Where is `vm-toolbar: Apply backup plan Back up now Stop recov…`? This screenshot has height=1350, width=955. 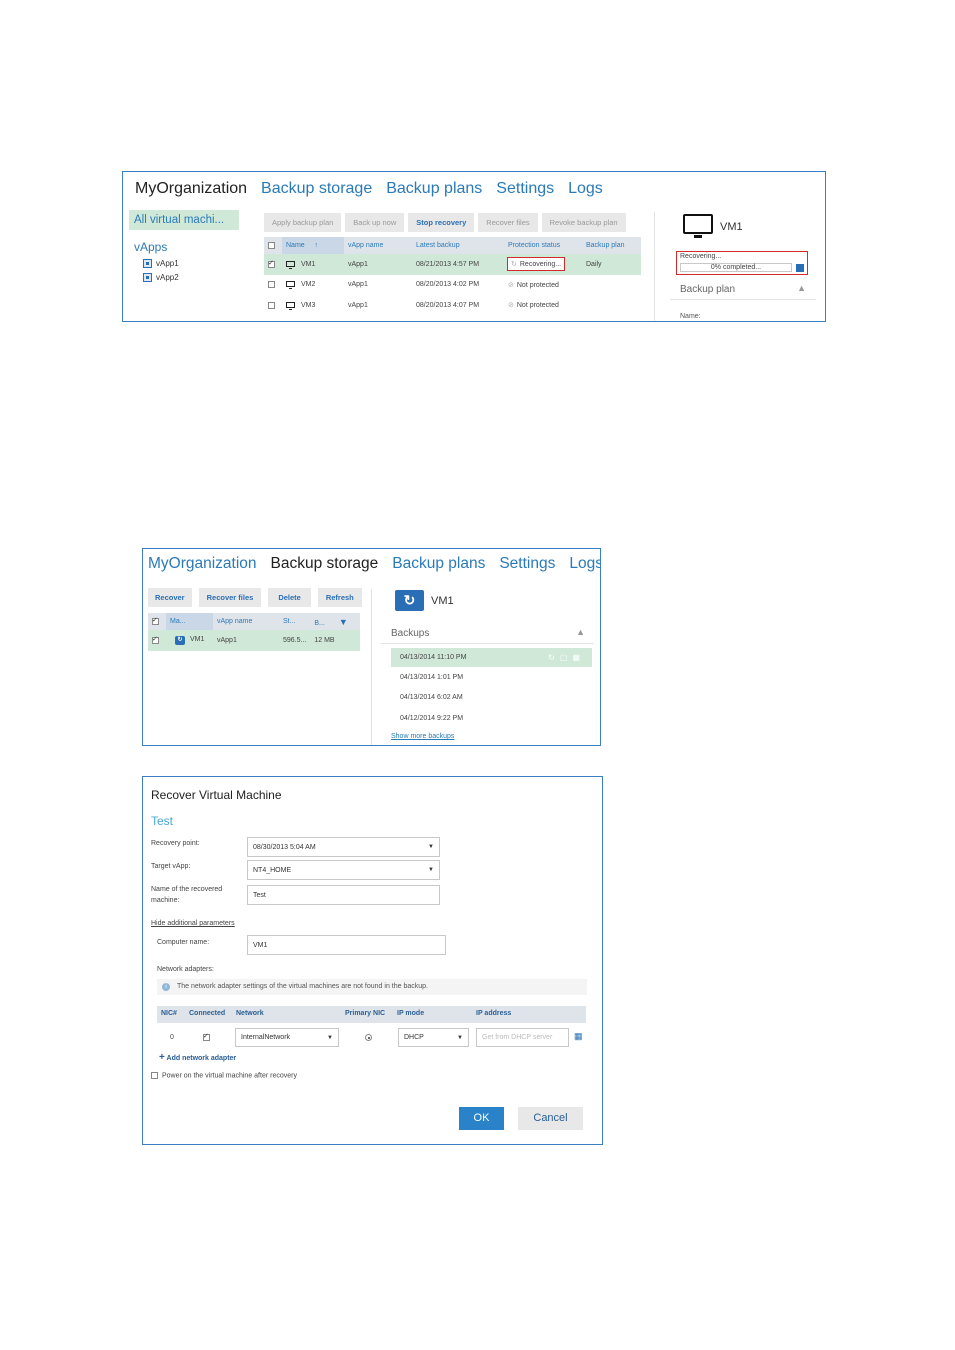 vm-toolbar: Apply backup plan Back up now Stop recov… is located at coordinates (445, 222).